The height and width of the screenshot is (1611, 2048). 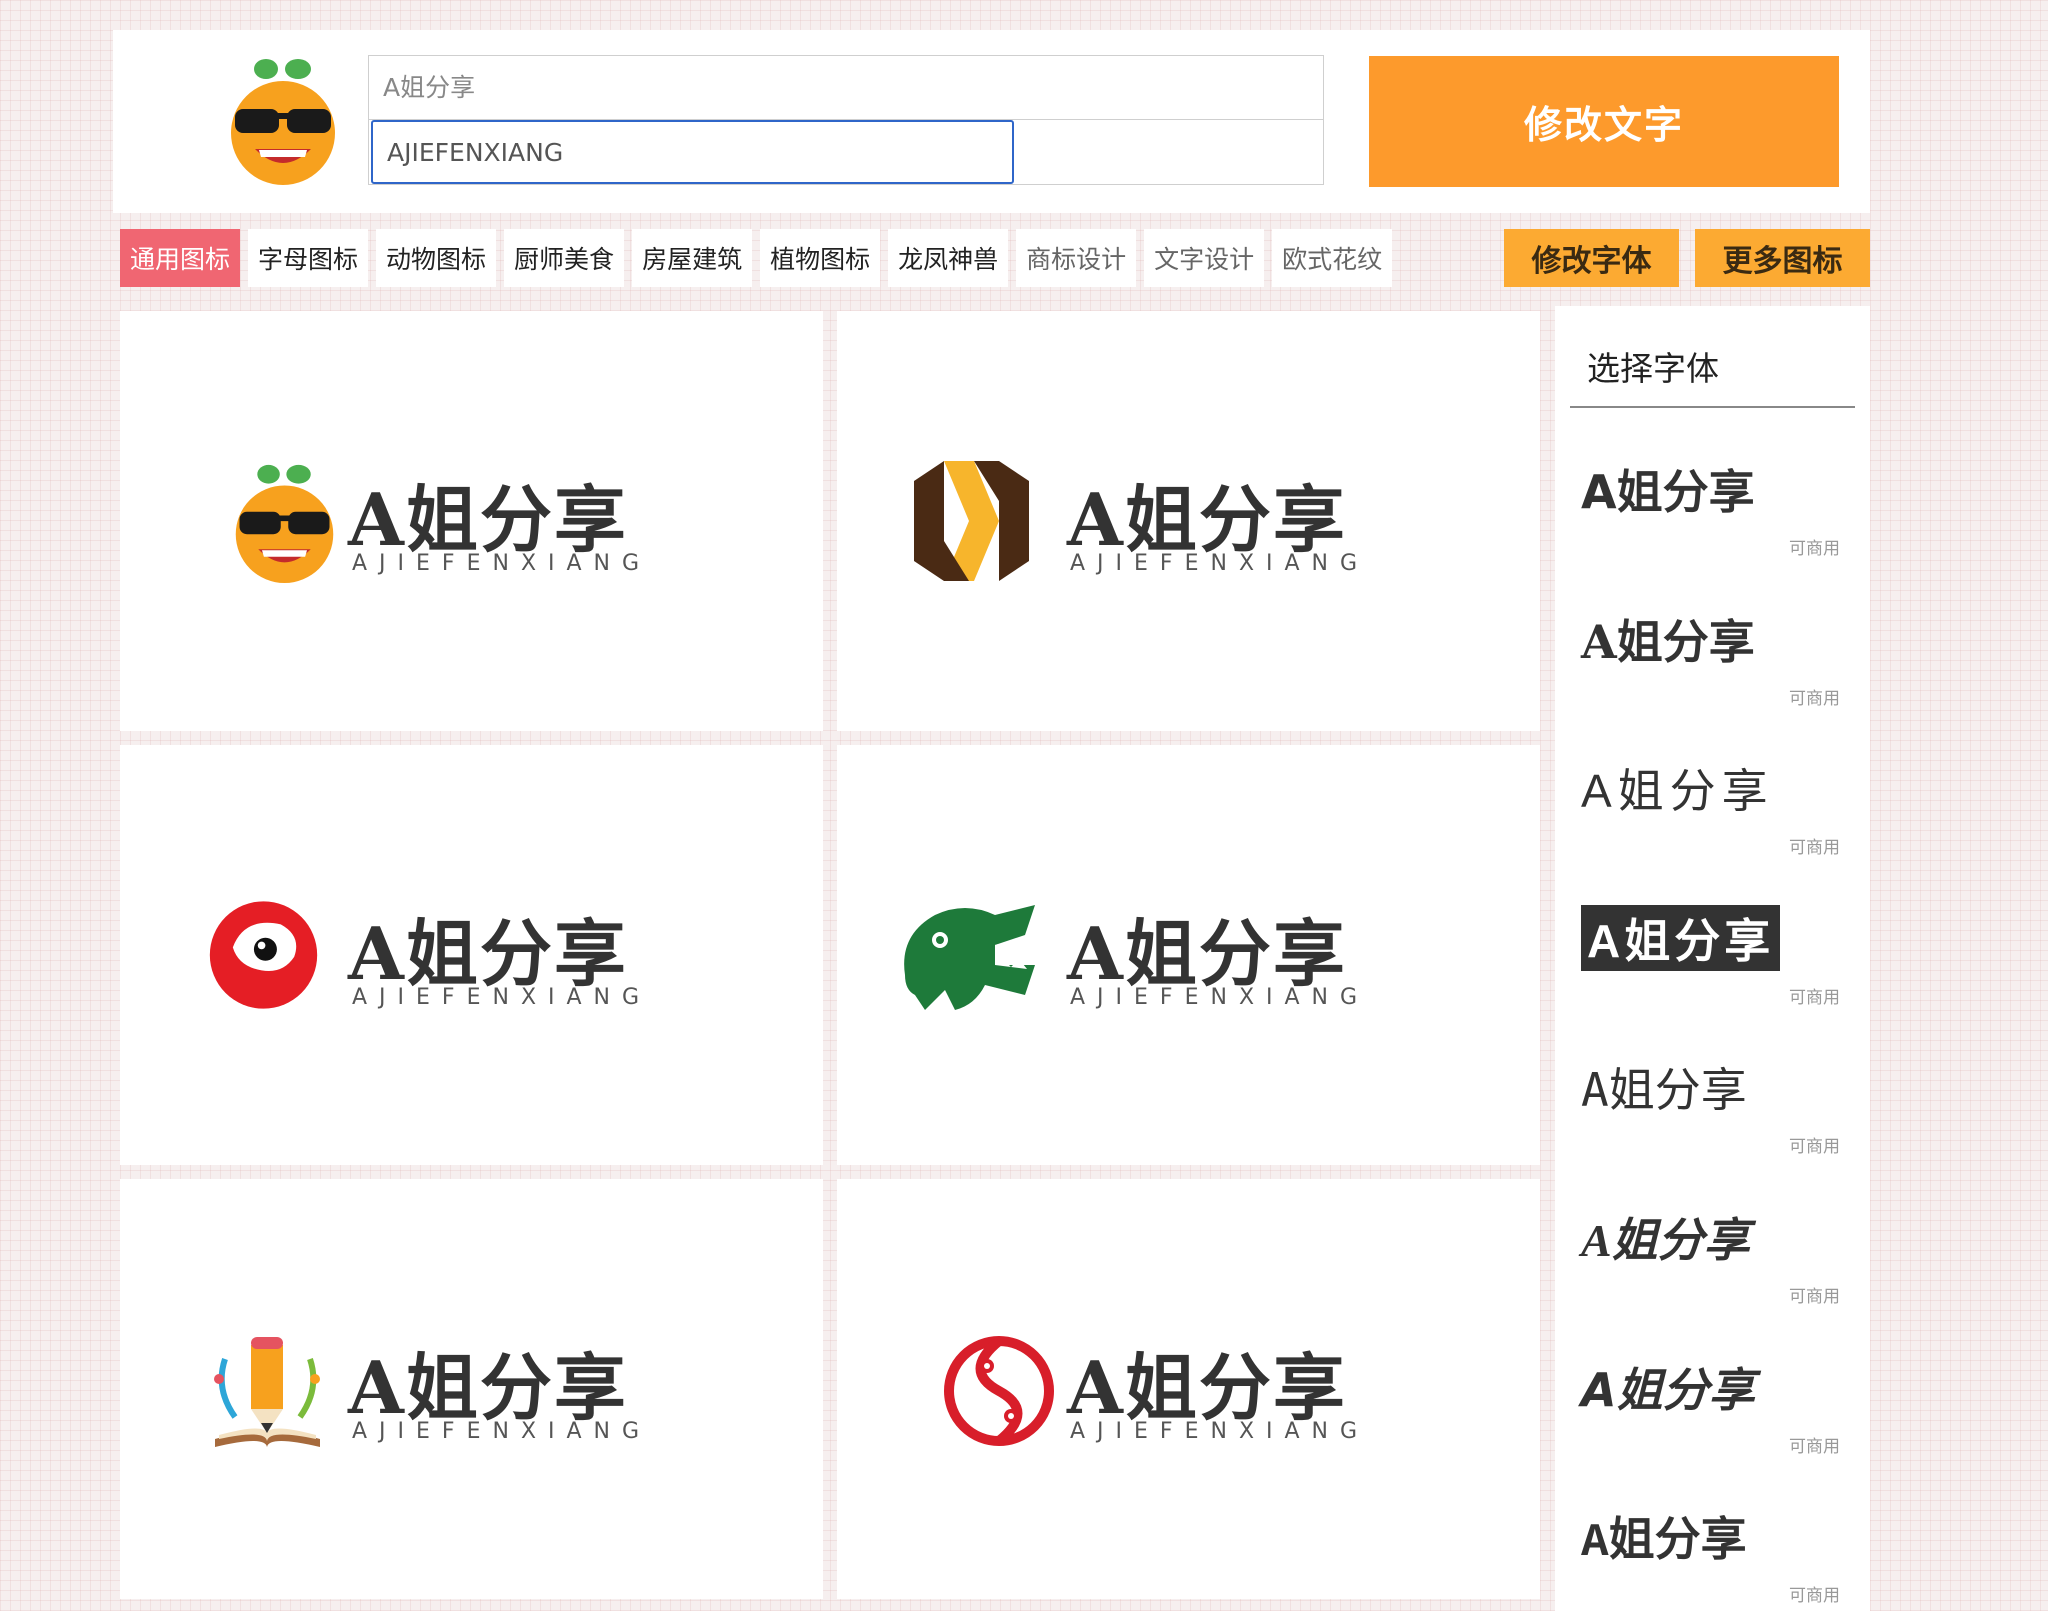 What do you see at coordinates (1204, 258) in the screenshot?
I see `tab-text-design: 文字设计` at bounding box center [1204, 258].